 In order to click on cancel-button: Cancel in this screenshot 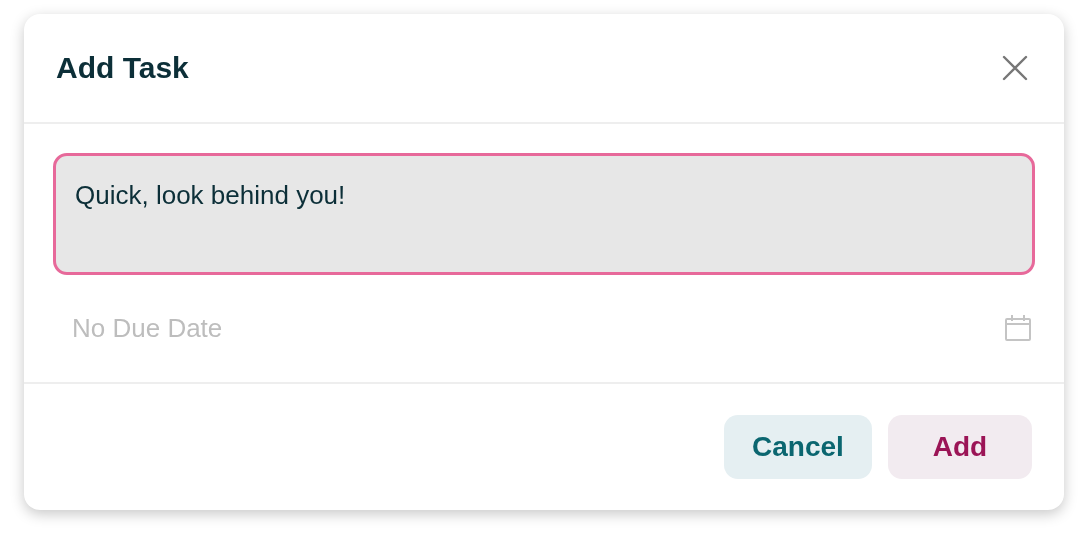, I will do `click(798, 447)`.